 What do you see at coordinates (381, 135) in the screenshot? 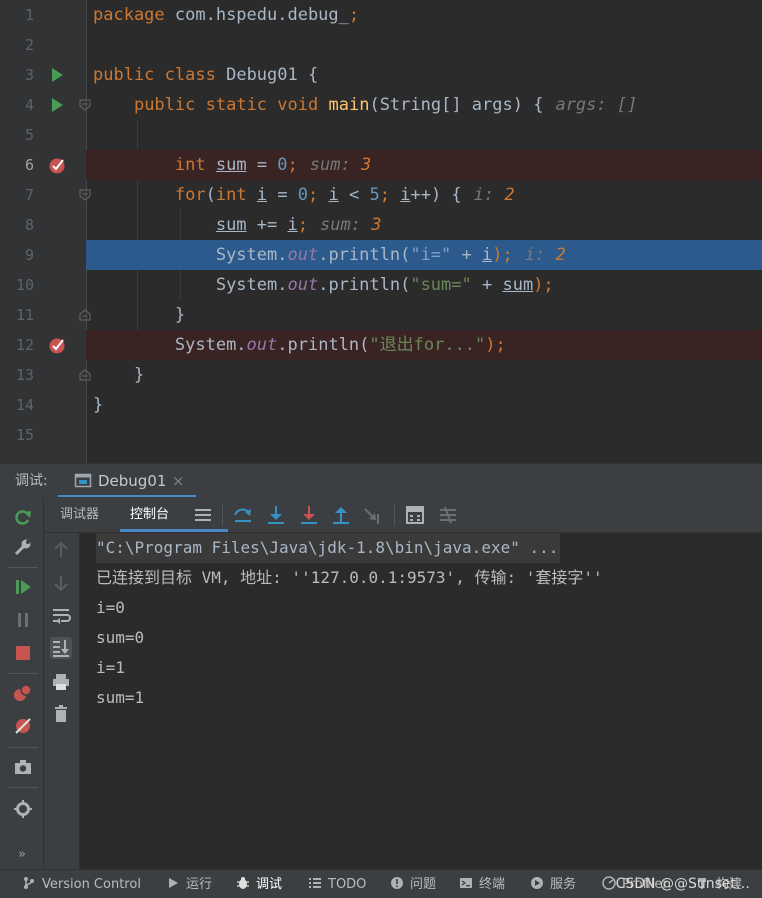
I see `code-line-5: 5` at bounding box center [381, 135].